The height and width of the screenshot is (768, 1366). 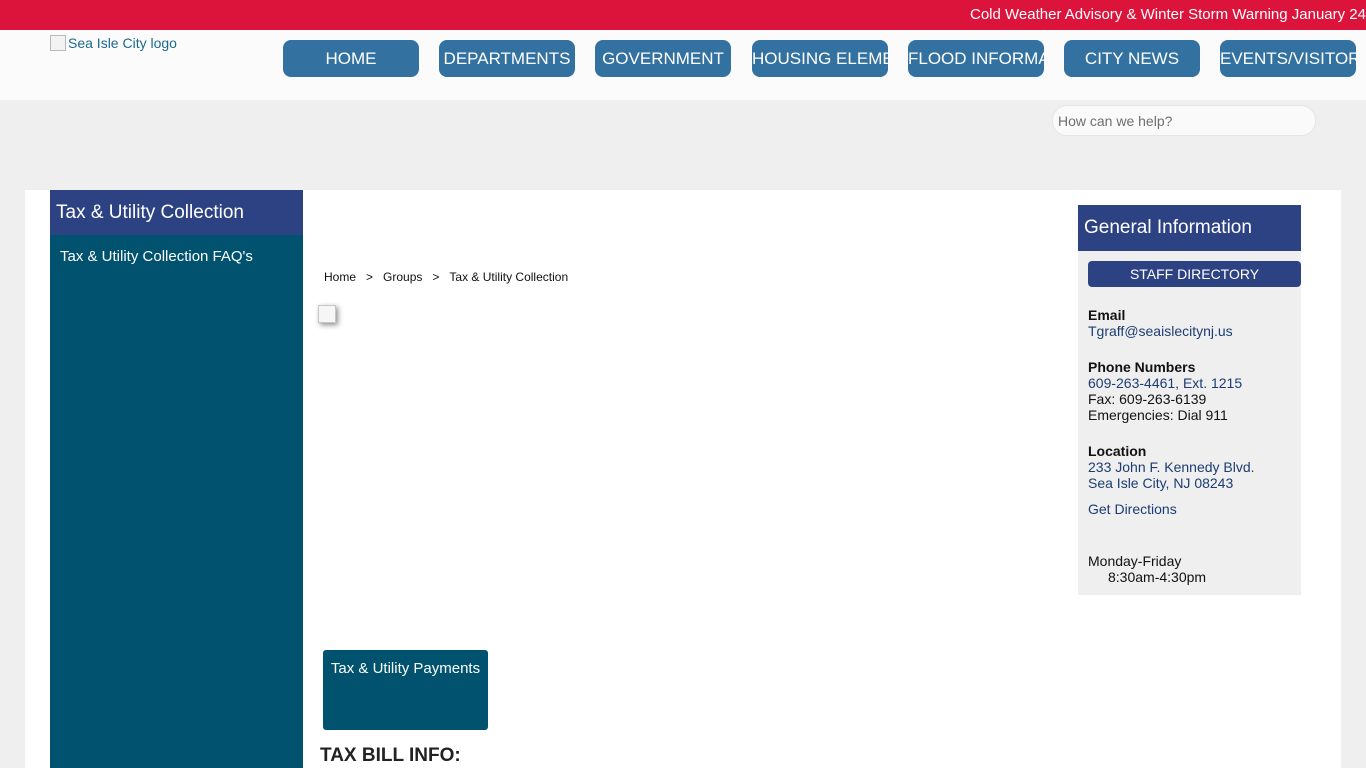 What do you see at coordinates (1157, 577) in the screenshot?
I see `hours-time: 8:30am-4:30pm` at bounding box center [1157, 577].